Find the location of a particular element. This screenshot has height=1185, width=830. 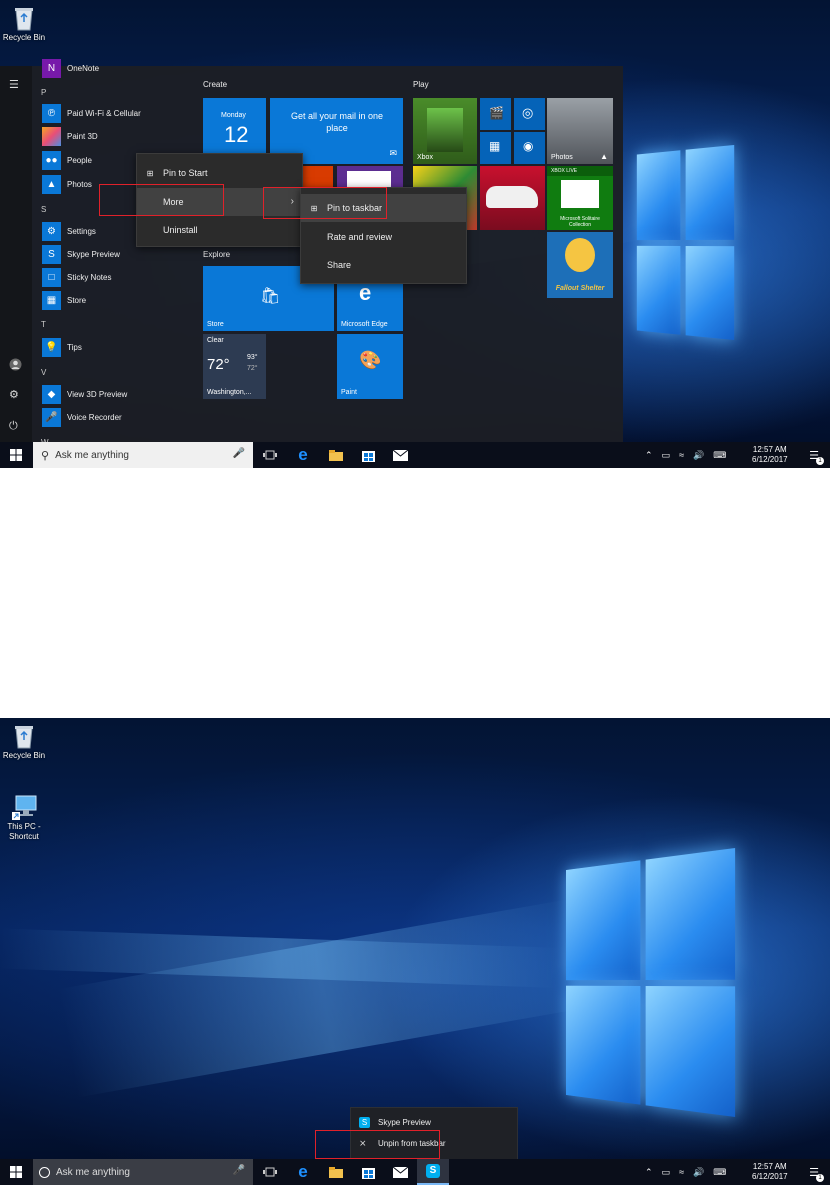

jump-list-item-skype-preview: S Skype Preview is located at coordinates (395, 1122).